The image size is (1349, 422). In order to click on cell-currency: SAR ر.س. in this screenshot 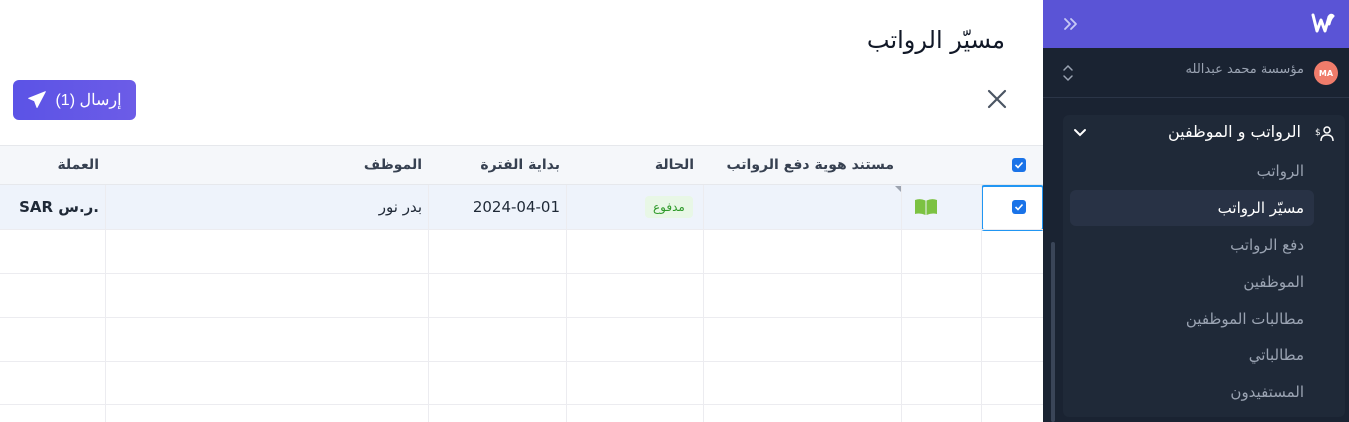, I will do `click(59, 207)`.